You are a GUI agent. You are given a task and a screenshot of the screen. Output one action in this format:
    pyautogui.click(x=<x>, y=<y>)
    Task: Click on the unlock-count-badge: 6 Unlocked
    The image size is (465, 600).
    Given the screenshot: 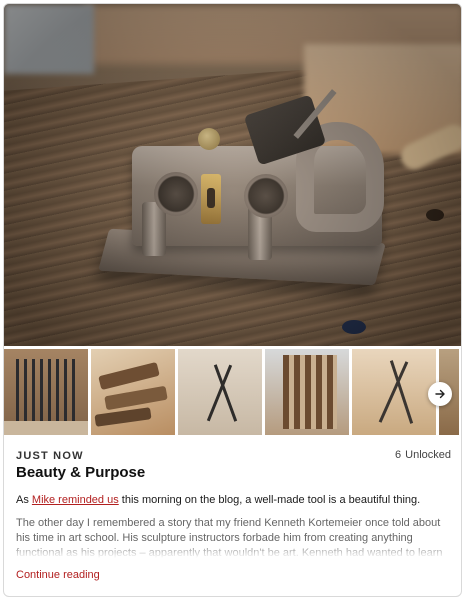 What is the action you would take?
    pyautogui.click(x=423, y=455)
    